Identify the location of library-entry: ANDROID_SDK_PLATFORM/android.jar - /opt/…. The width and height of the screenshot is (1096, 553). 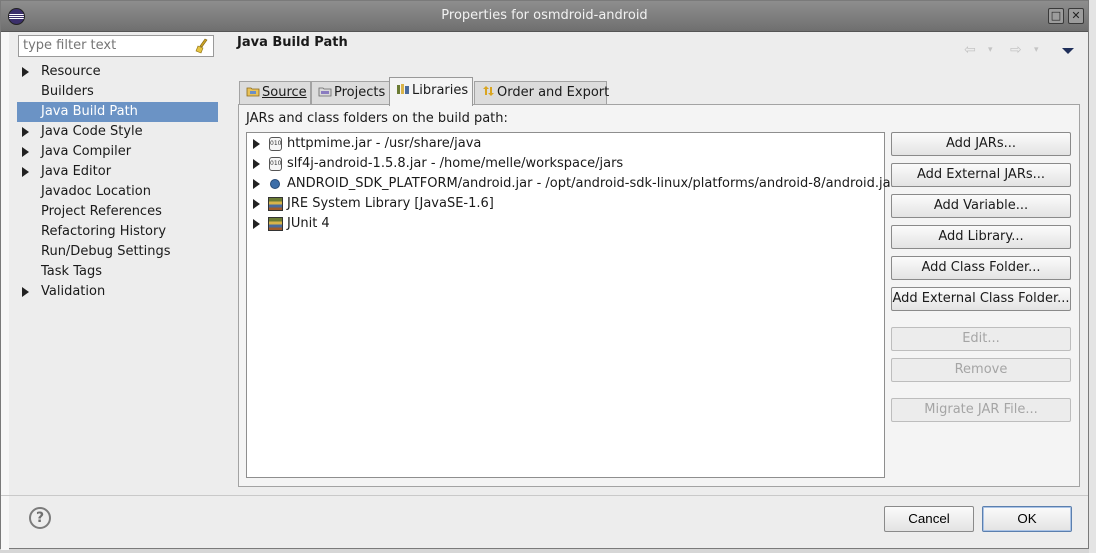
(571, 184).